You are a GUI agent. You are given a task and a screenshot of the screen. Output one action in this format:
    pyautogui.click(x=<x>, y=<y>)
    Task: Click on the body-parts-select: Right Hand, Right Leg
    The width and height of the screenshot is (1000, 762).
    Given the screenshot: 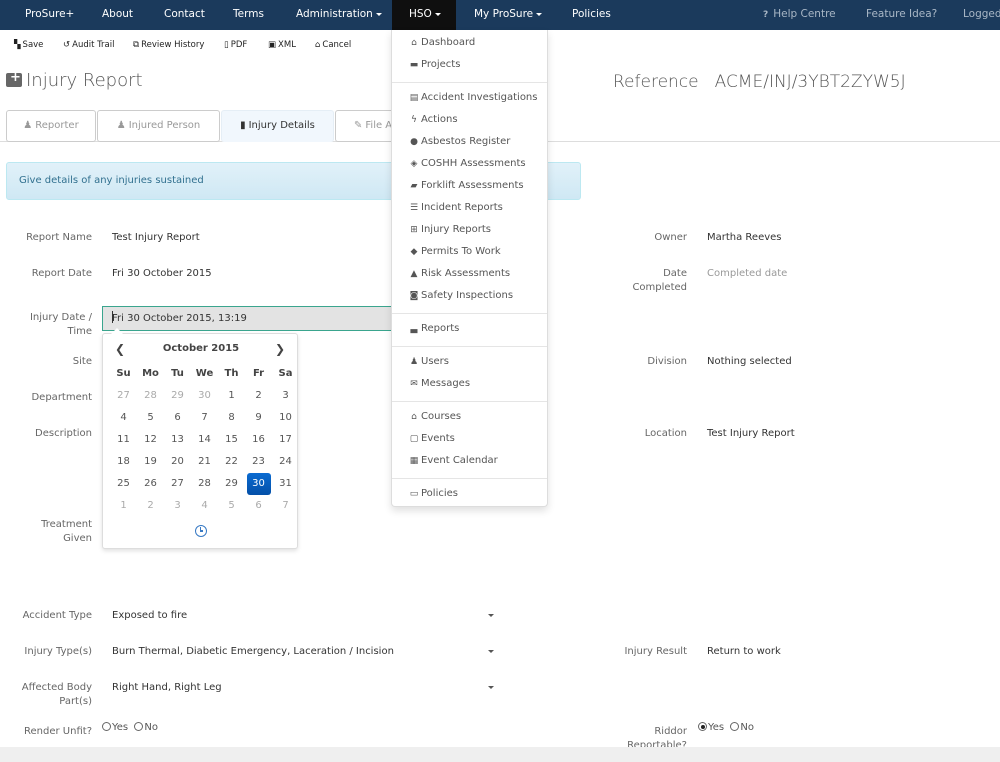 What is the action you would take?
    pyautogui.click(x=304, y=689)
    